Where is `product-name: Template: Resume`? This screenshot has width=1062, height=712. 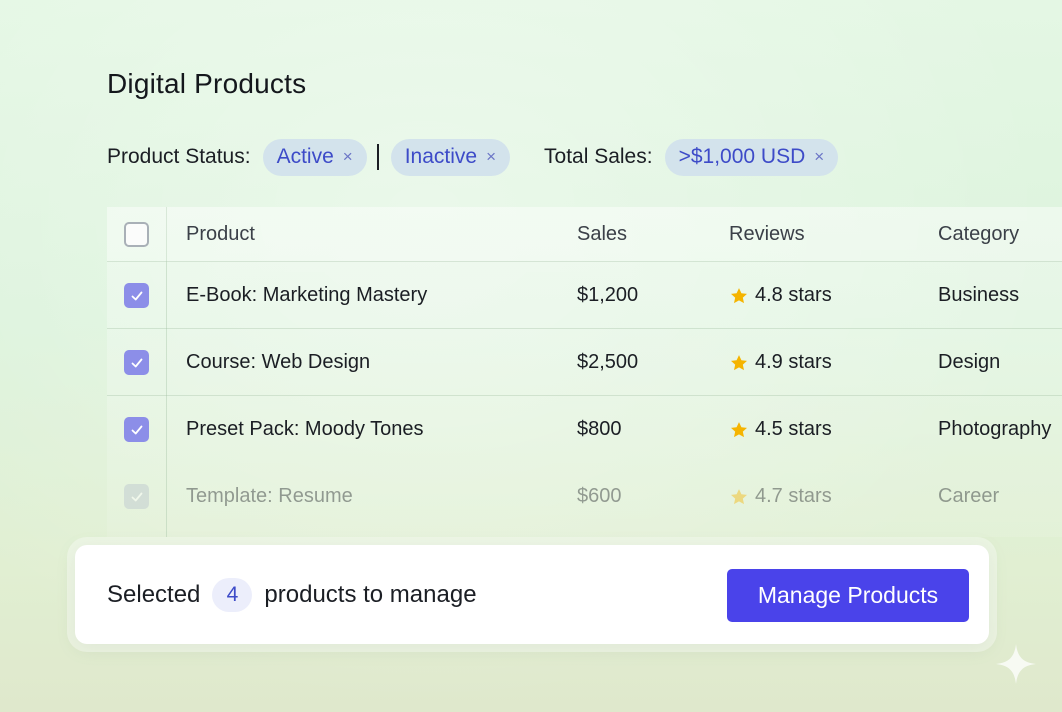
product-name: Template: Resume is located at coordinates (269, 496).